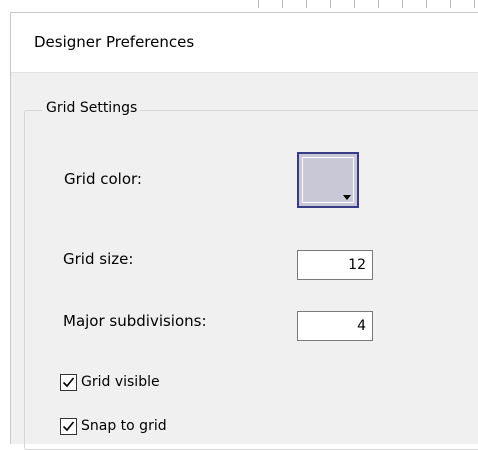 This screenshot has width=478, height=450. What do you see at coordinates (98, 259) in the screenshot?
I see `grid-size-label: Grid size:` at bounding box center [98, 259].